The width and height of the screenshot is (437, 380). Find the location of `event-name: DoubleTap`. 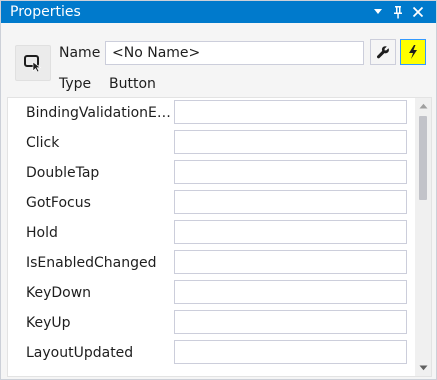

event-name: DoubleTap is located at coordinates (63, 173).